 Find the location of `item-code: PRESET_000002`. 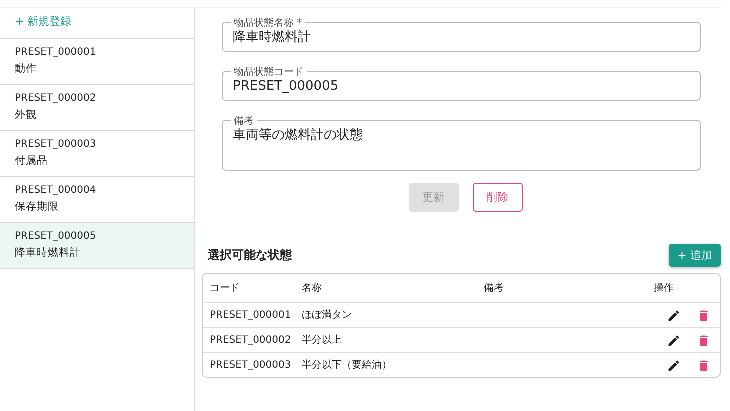

item-code: PRESET_000002 is located at coordinates (56, 98).